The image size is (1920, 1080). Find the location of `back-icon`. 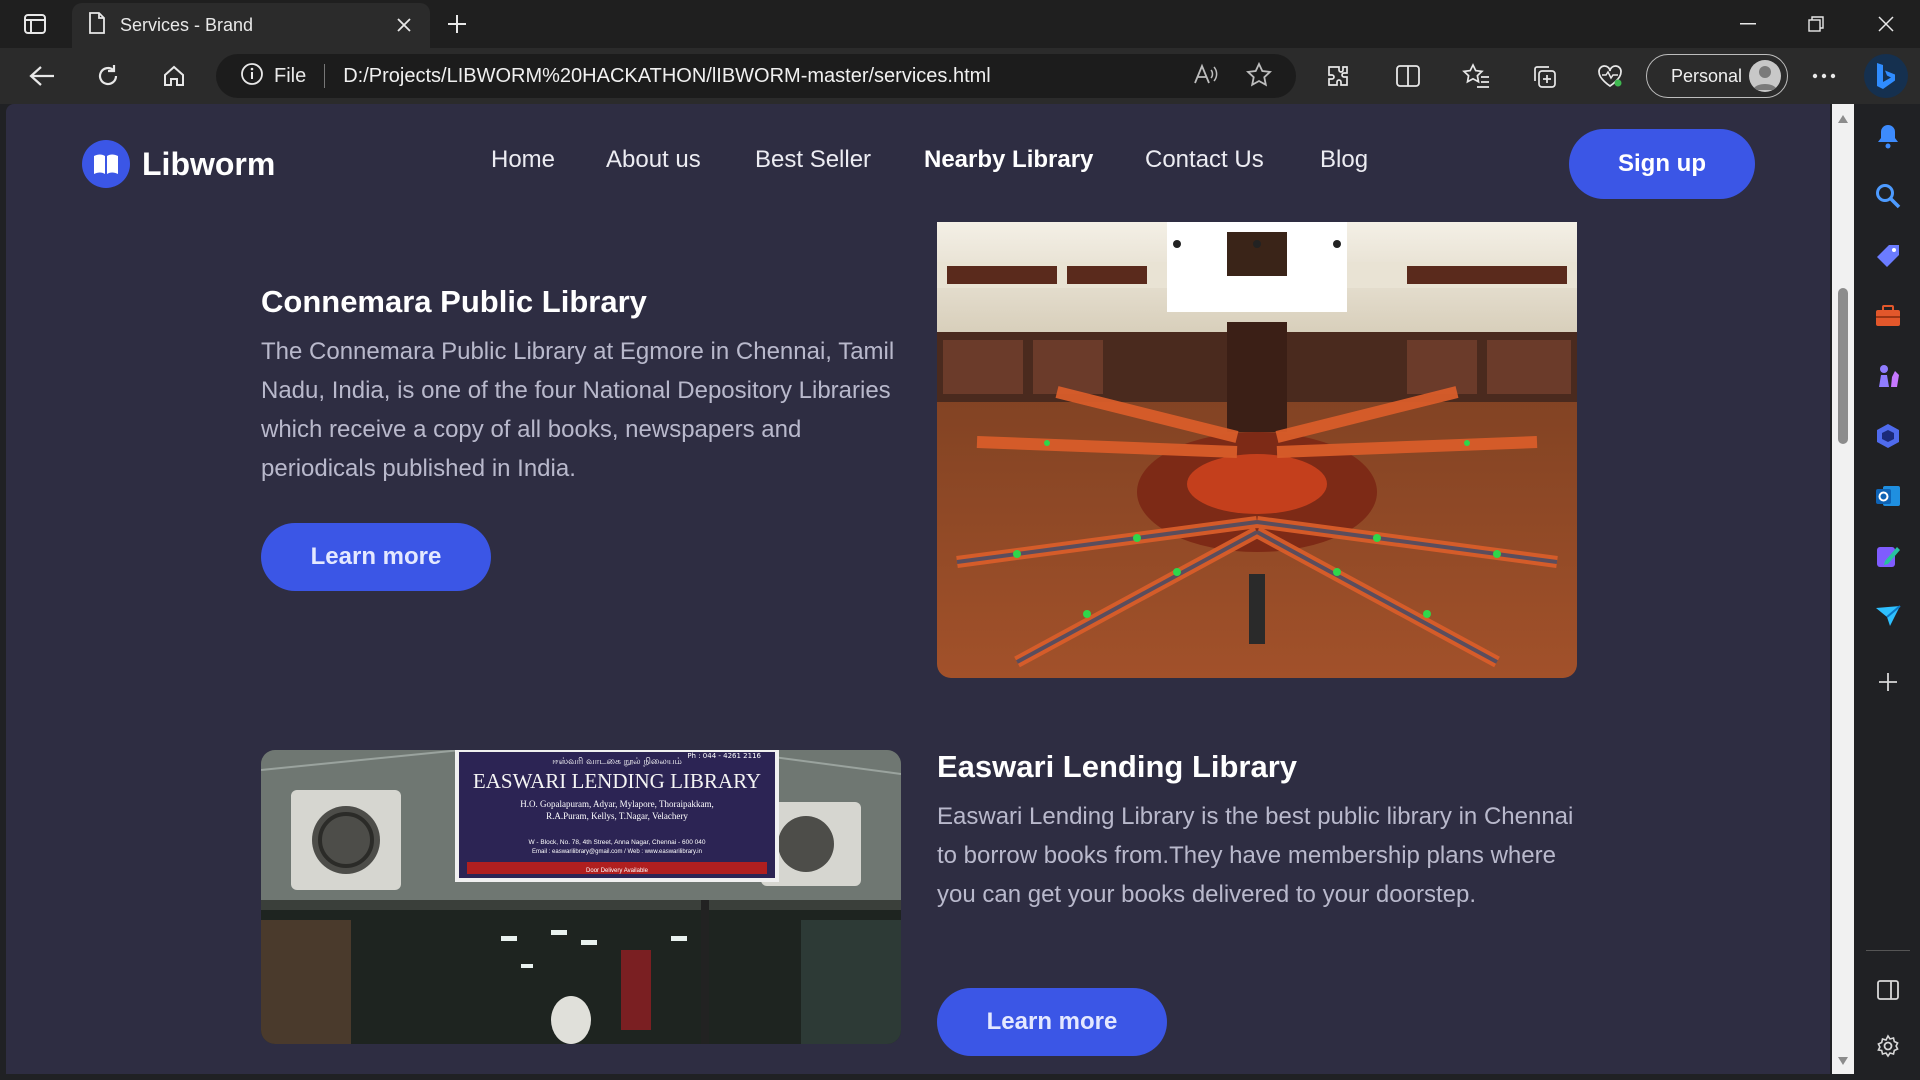

back-icon is located at coordinates (42, 76).